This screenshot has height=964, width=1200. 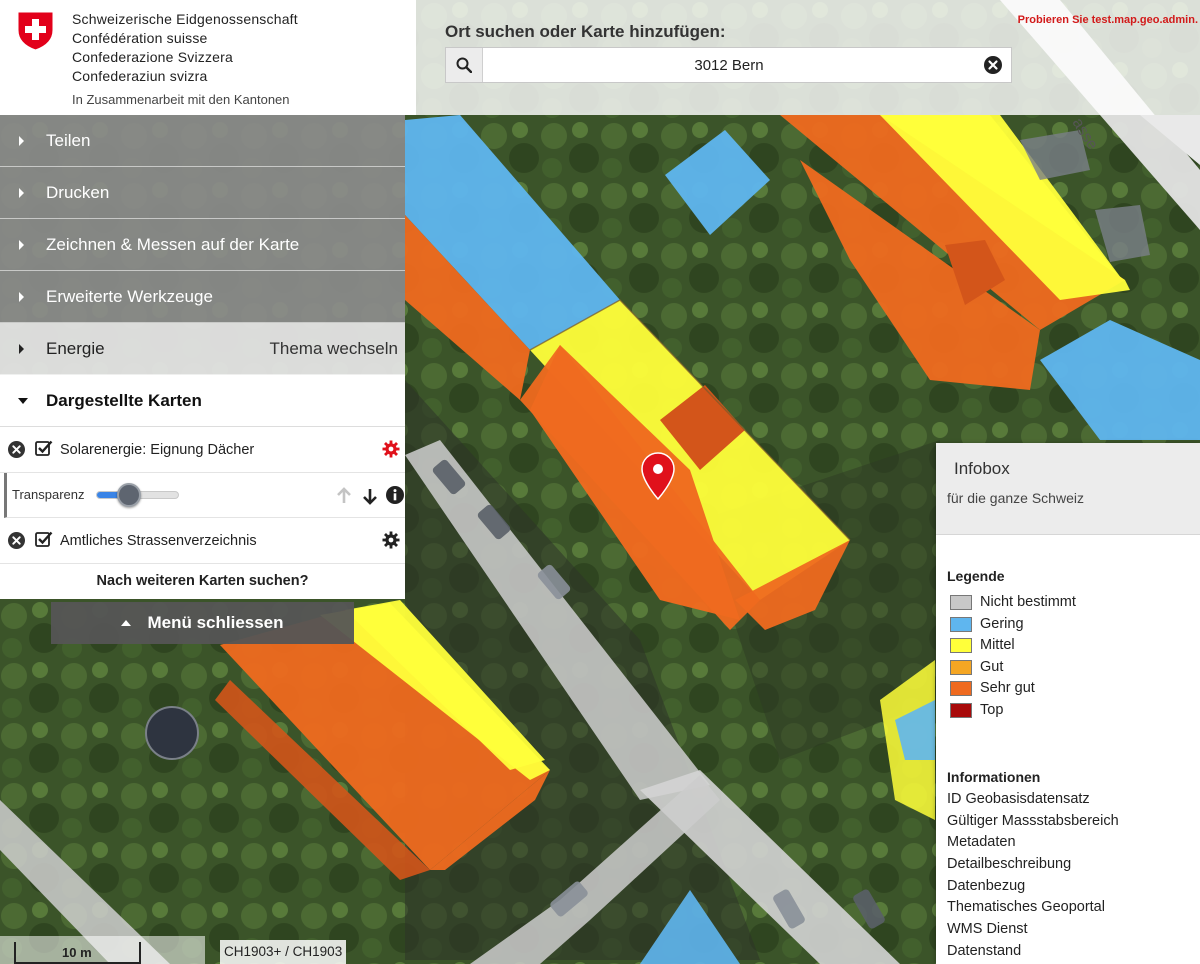 I want to click on menu-item-label: Zeichnen & Messen auf der Karte, so click(x=173, y=244).